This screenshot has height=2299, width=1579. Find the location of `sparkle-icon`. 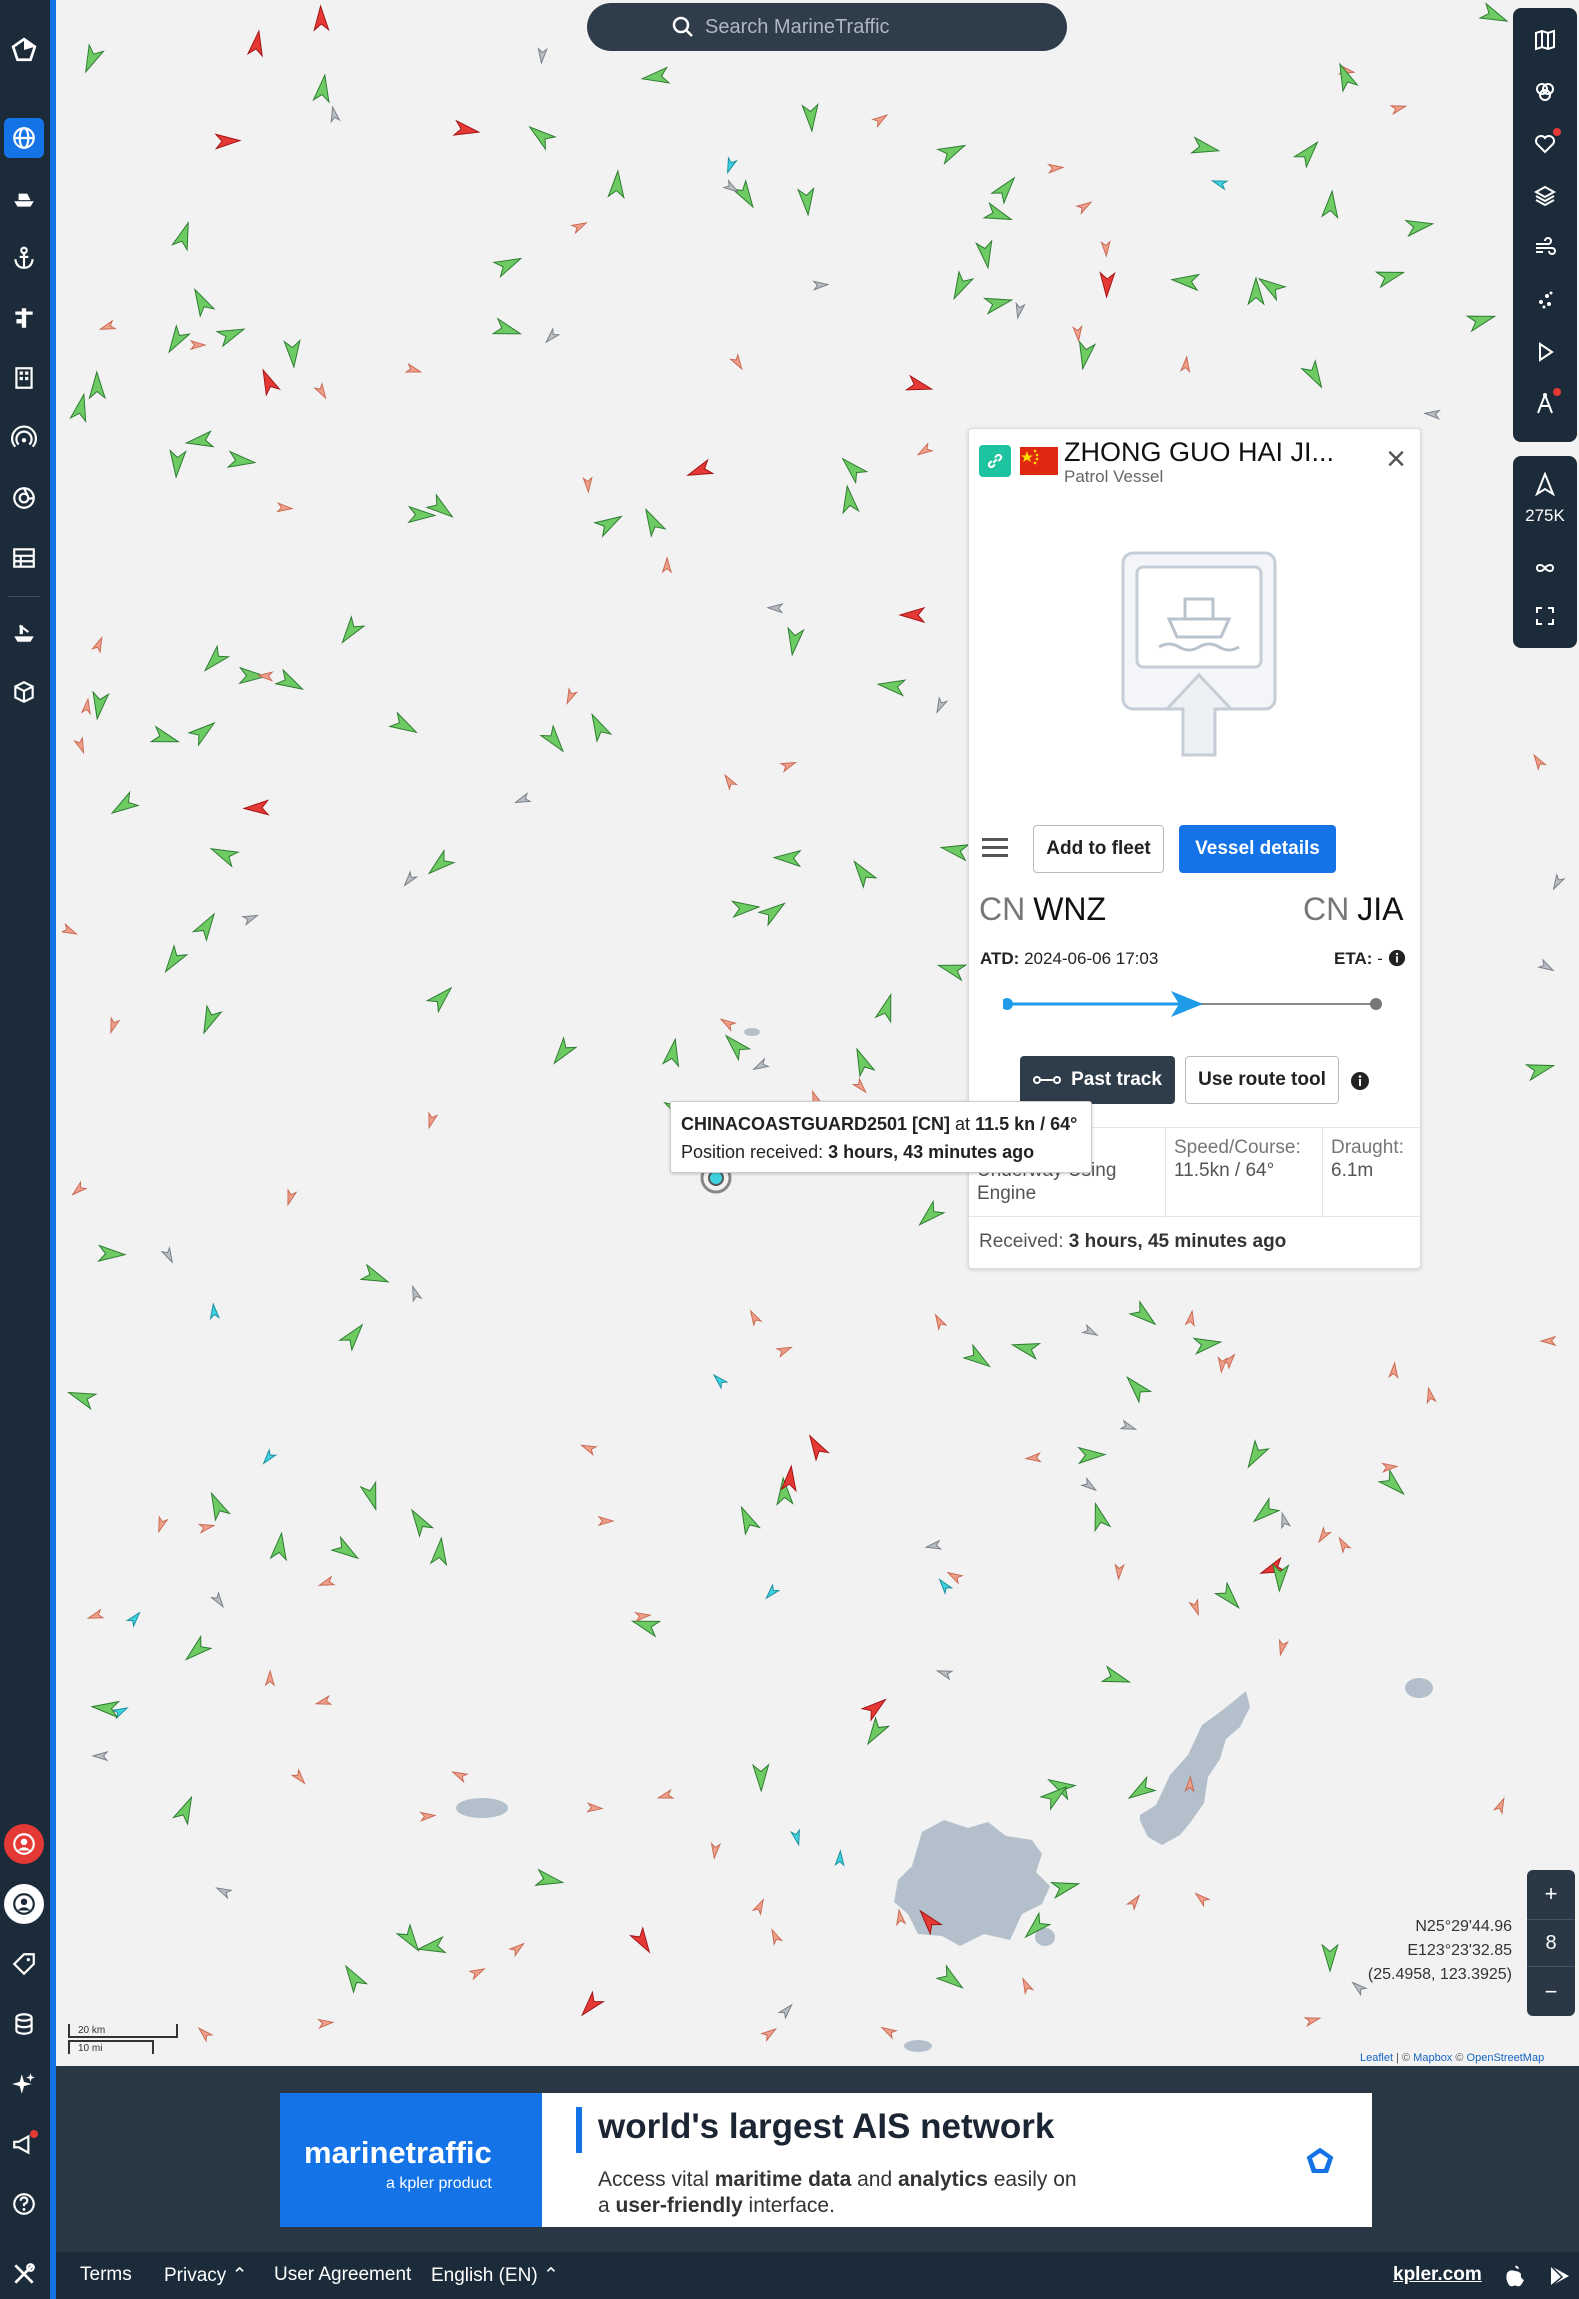

sparkle-icon is located at coordinates (24, 2084).